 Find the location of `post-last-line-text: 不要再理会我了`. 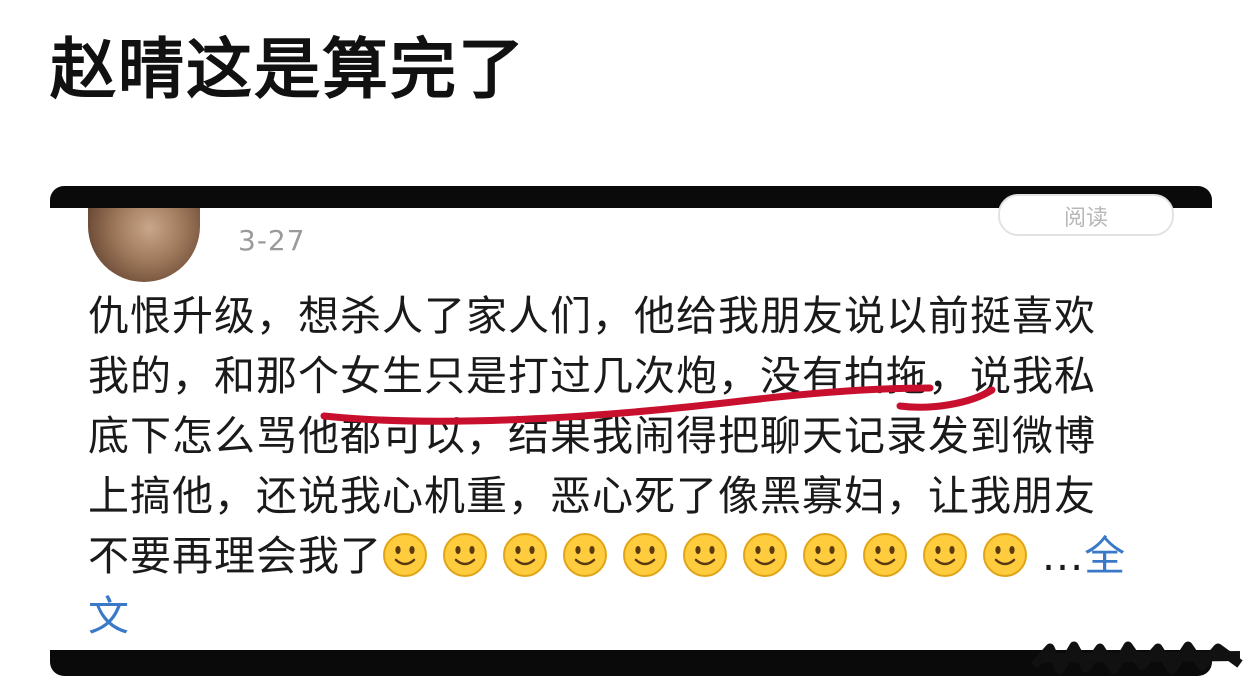

post-last-line-text: 不要再理会我了 is located at coordinates (235, 556).